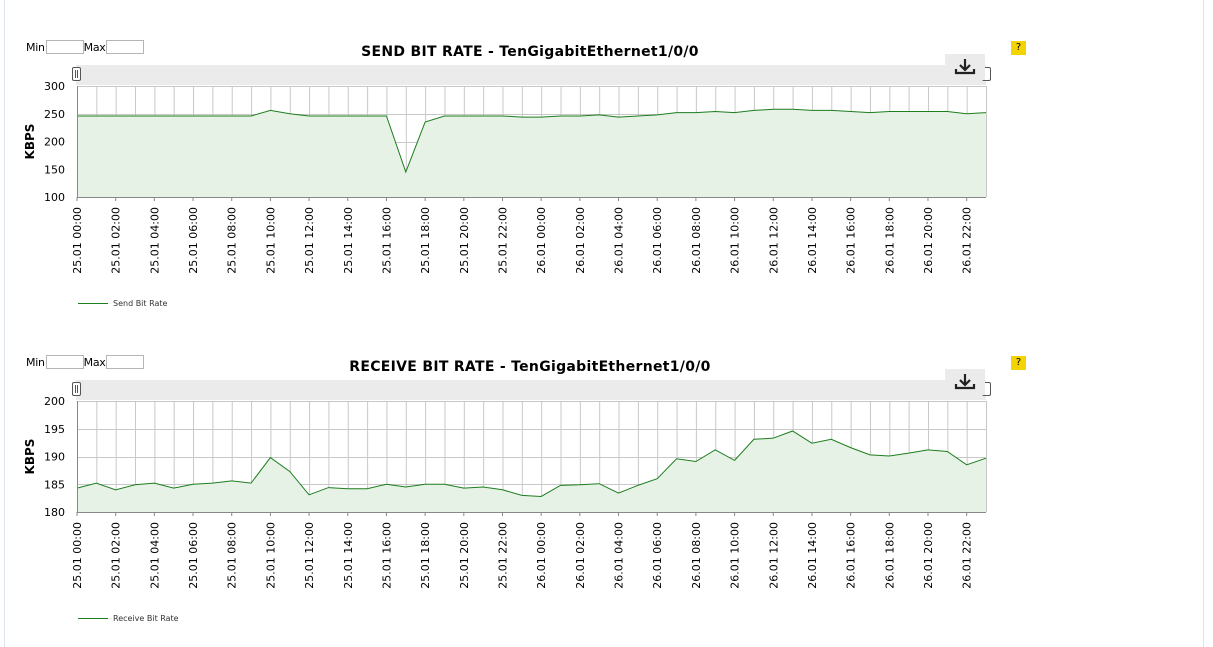 Image resolution: width=1213 pixels, height=647 pixels. I want to click on y-tick-label: 300, so click(54, 86).